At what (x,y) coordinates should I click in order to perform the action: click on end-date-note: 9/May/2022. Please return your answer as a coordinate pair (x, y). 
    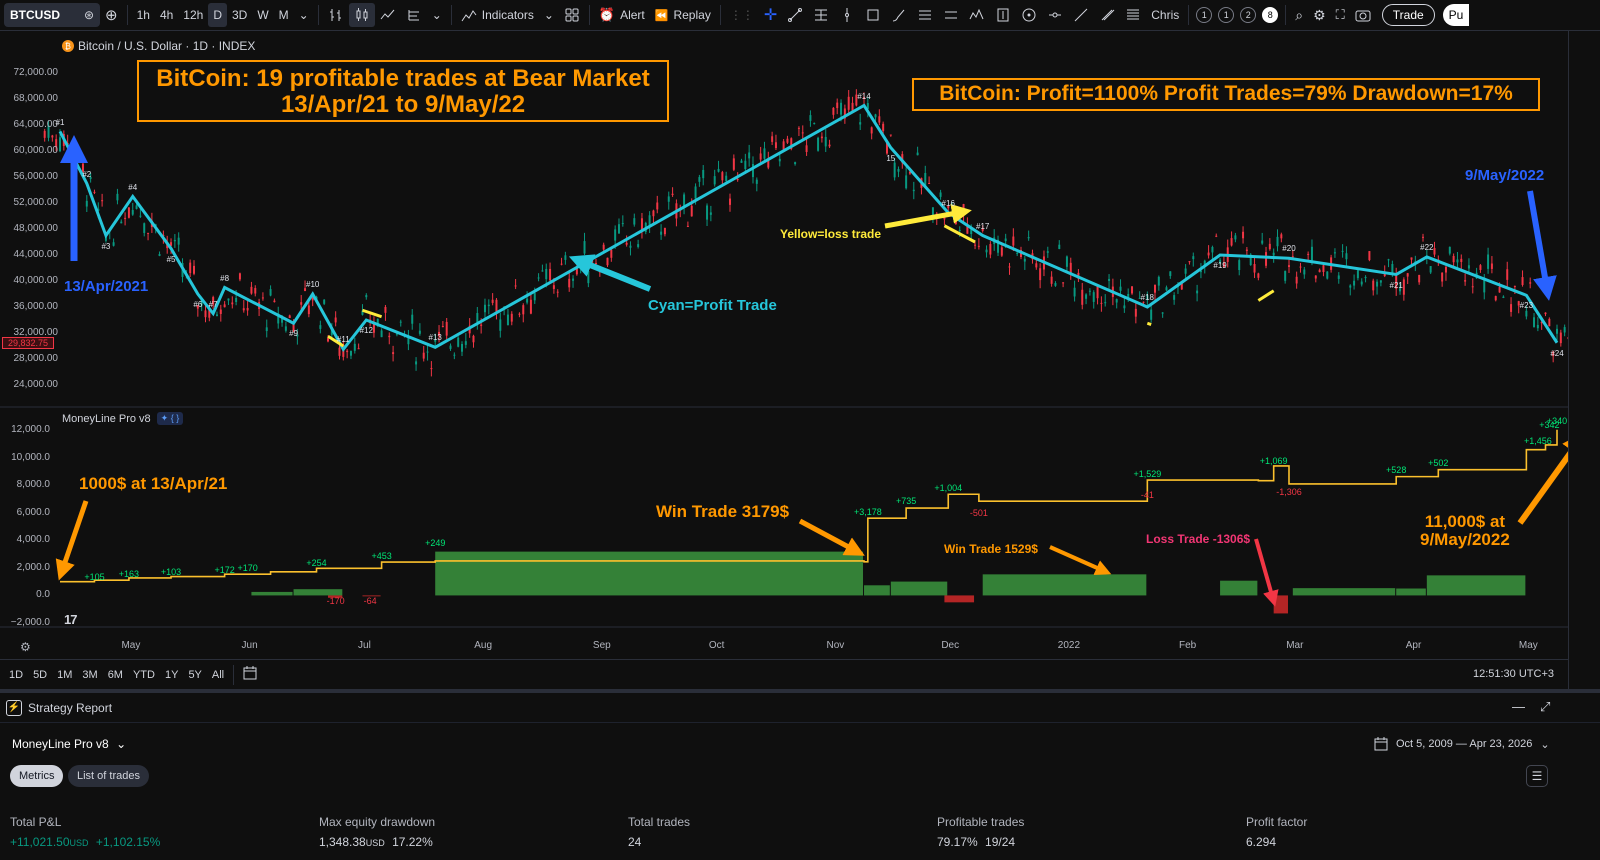
    Looking at the image, I should click on (1505, 175).